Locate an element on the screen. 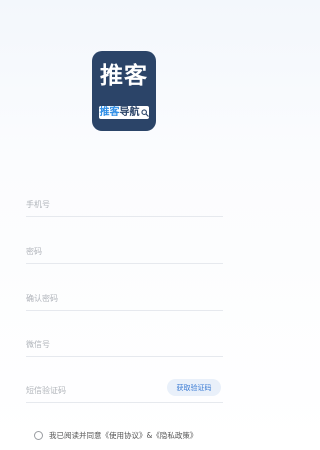 The height and width of the screenshot is (450, 320). logo-subtitle-text: 推客导航 is located at coordinates (120, 112).